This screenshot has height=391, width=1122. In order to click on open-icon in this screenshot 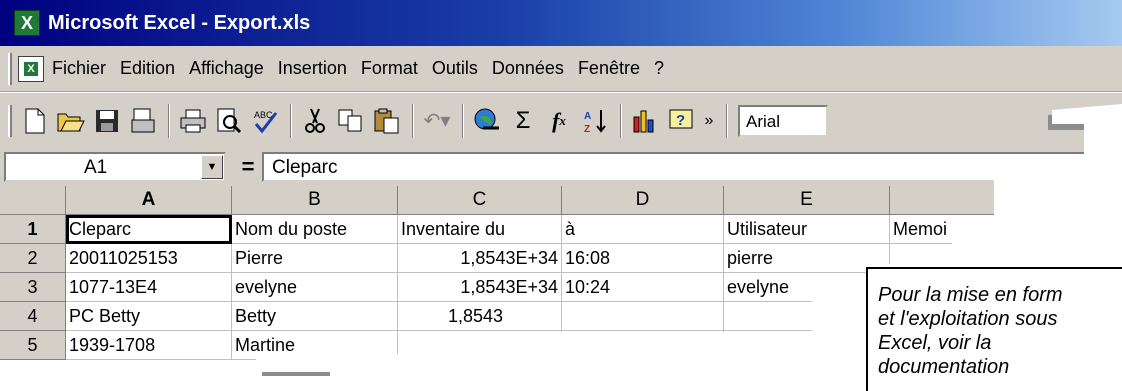, I will do `click(71, 121)`.